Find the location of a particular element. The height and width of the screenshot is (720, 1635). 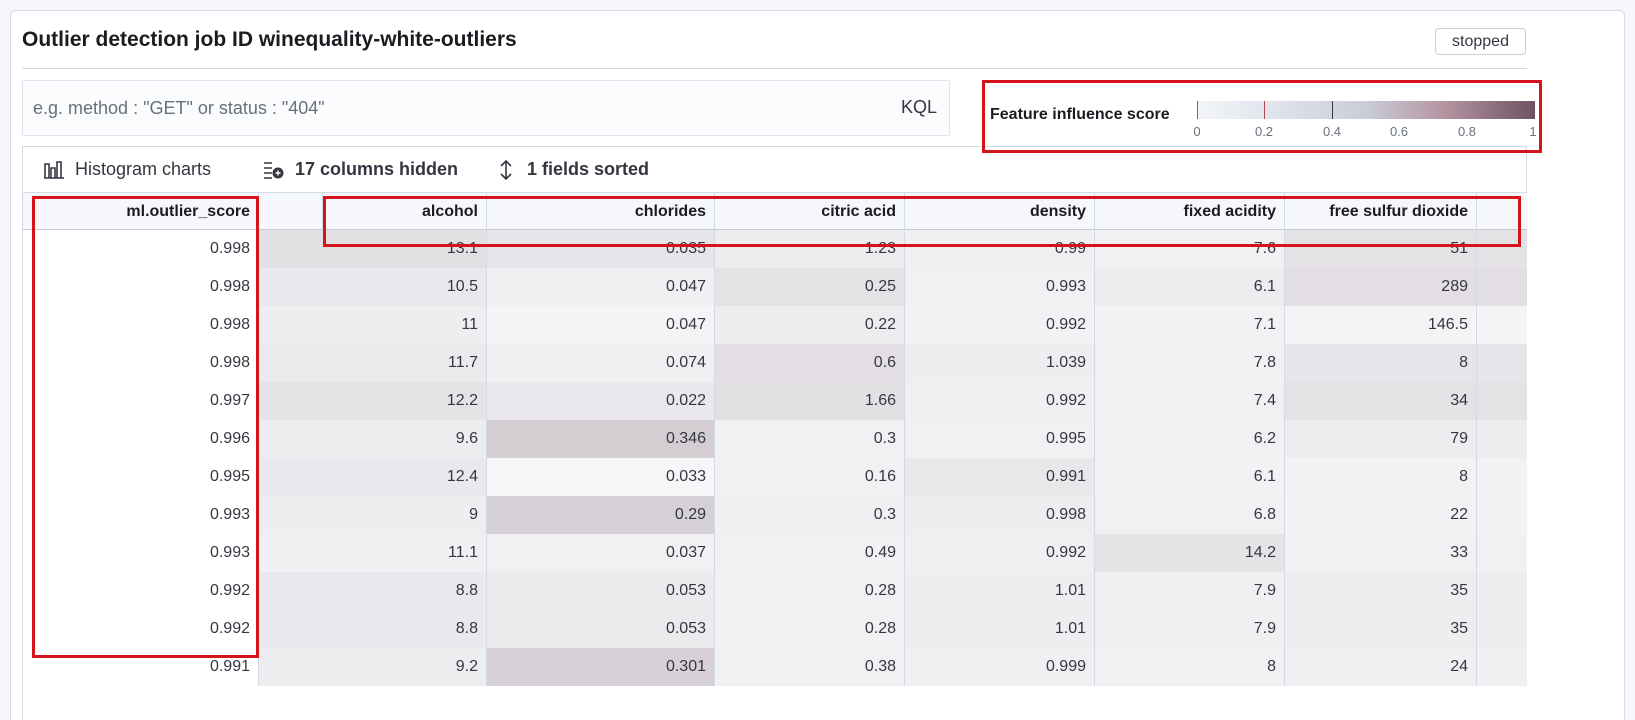

search-input is located at coordinates (453, 108).